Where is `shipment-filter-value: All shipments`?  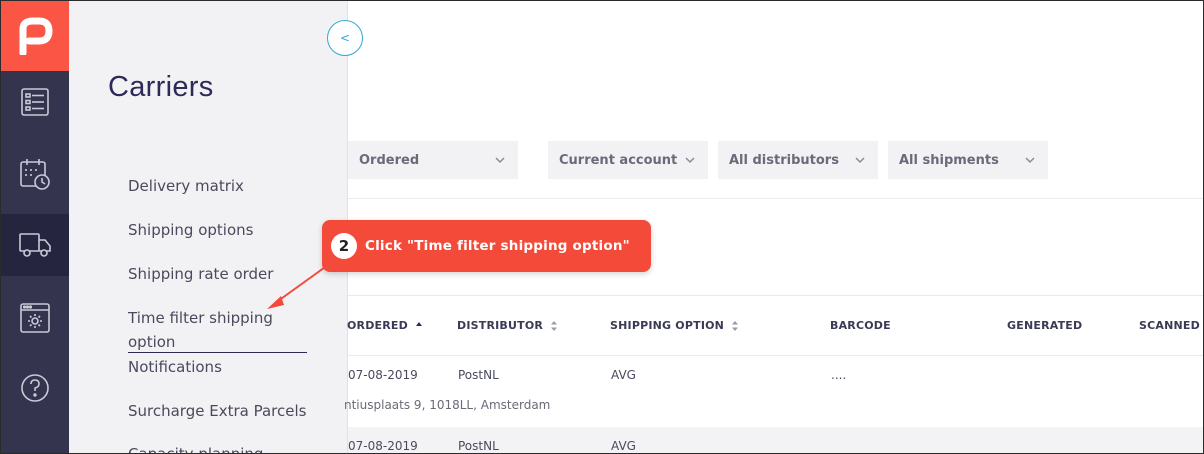
shipment-filter-value: All shipments is located at coordinates (949, 160).